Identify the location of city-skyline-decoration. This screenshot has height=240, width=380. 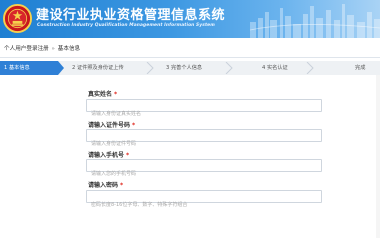
(314, 21).